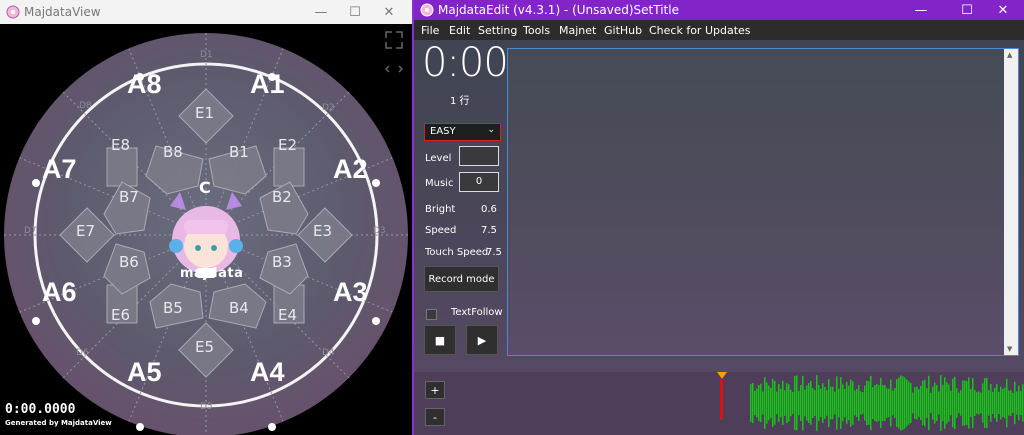 This screenshot has width=1024, height=435. Describe the element at coordinates (282, 262) in the screenshot. I see `sensor-b3-label: B3` at that location.